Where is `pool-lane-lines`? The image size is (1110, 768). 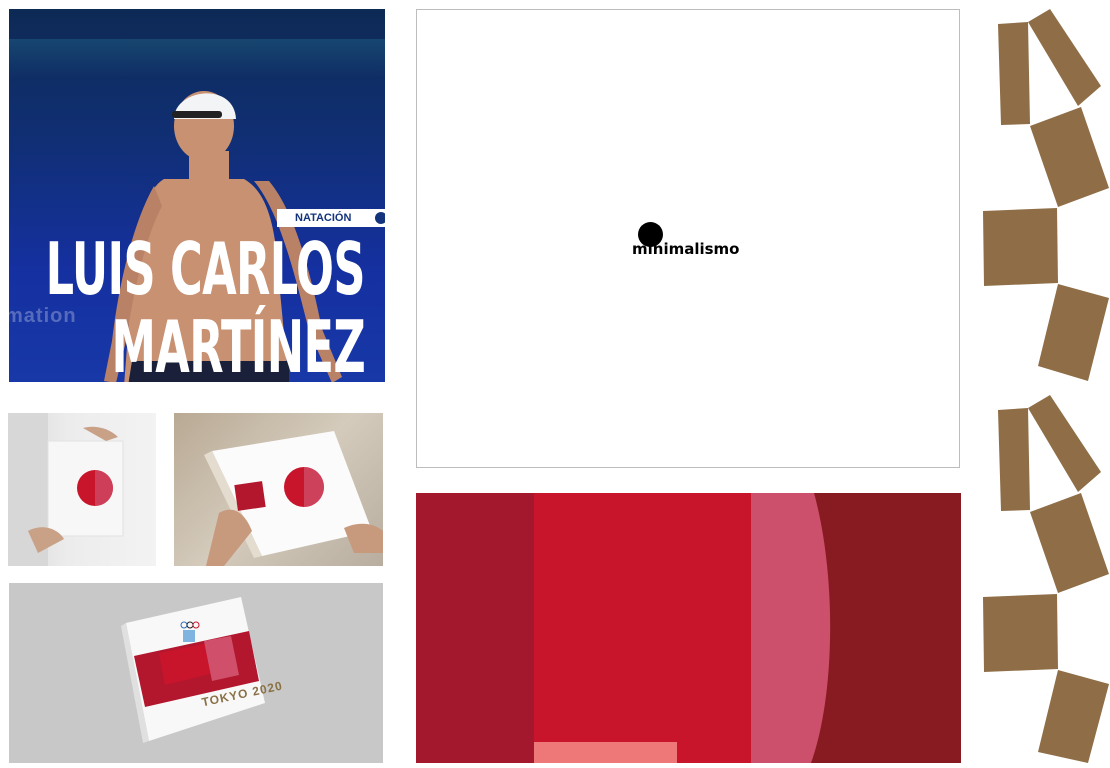 pool-lane-lines is located at coordinates (197, 59).